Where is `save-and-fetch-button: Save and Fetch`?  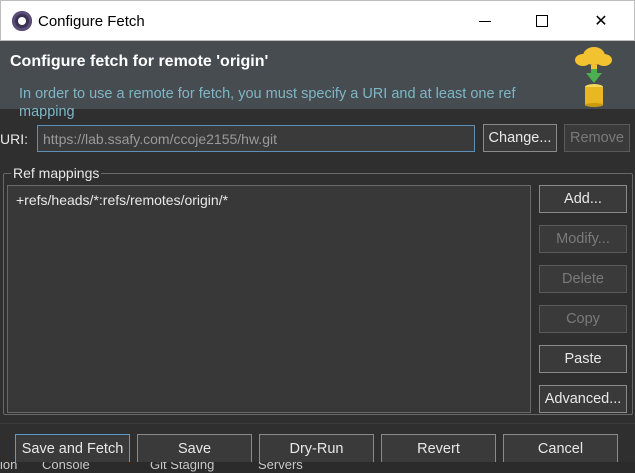 save-and-fetch-button: Save and Fetch is located at coordinates (72, 449).